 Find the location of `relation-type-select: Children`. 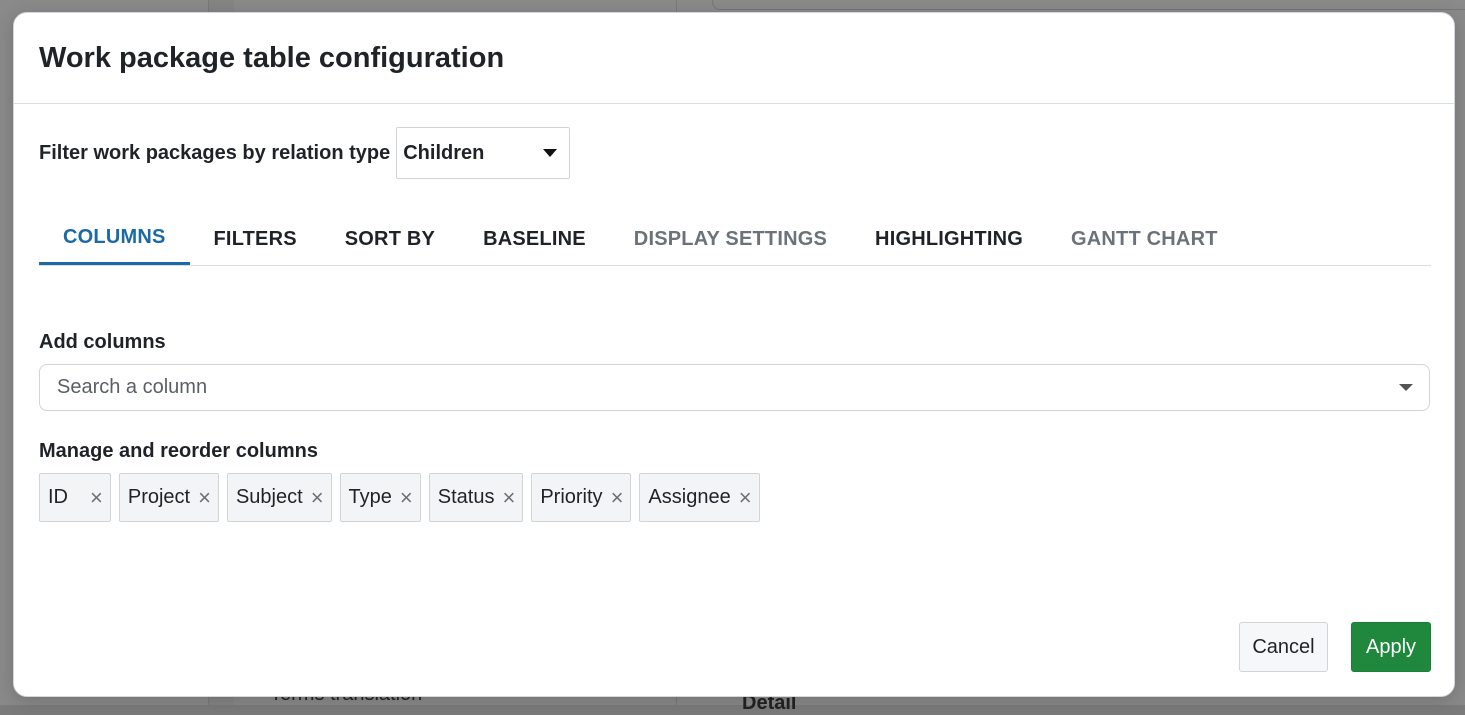

relation-type-select: Children is located at coordinates (483, 153).